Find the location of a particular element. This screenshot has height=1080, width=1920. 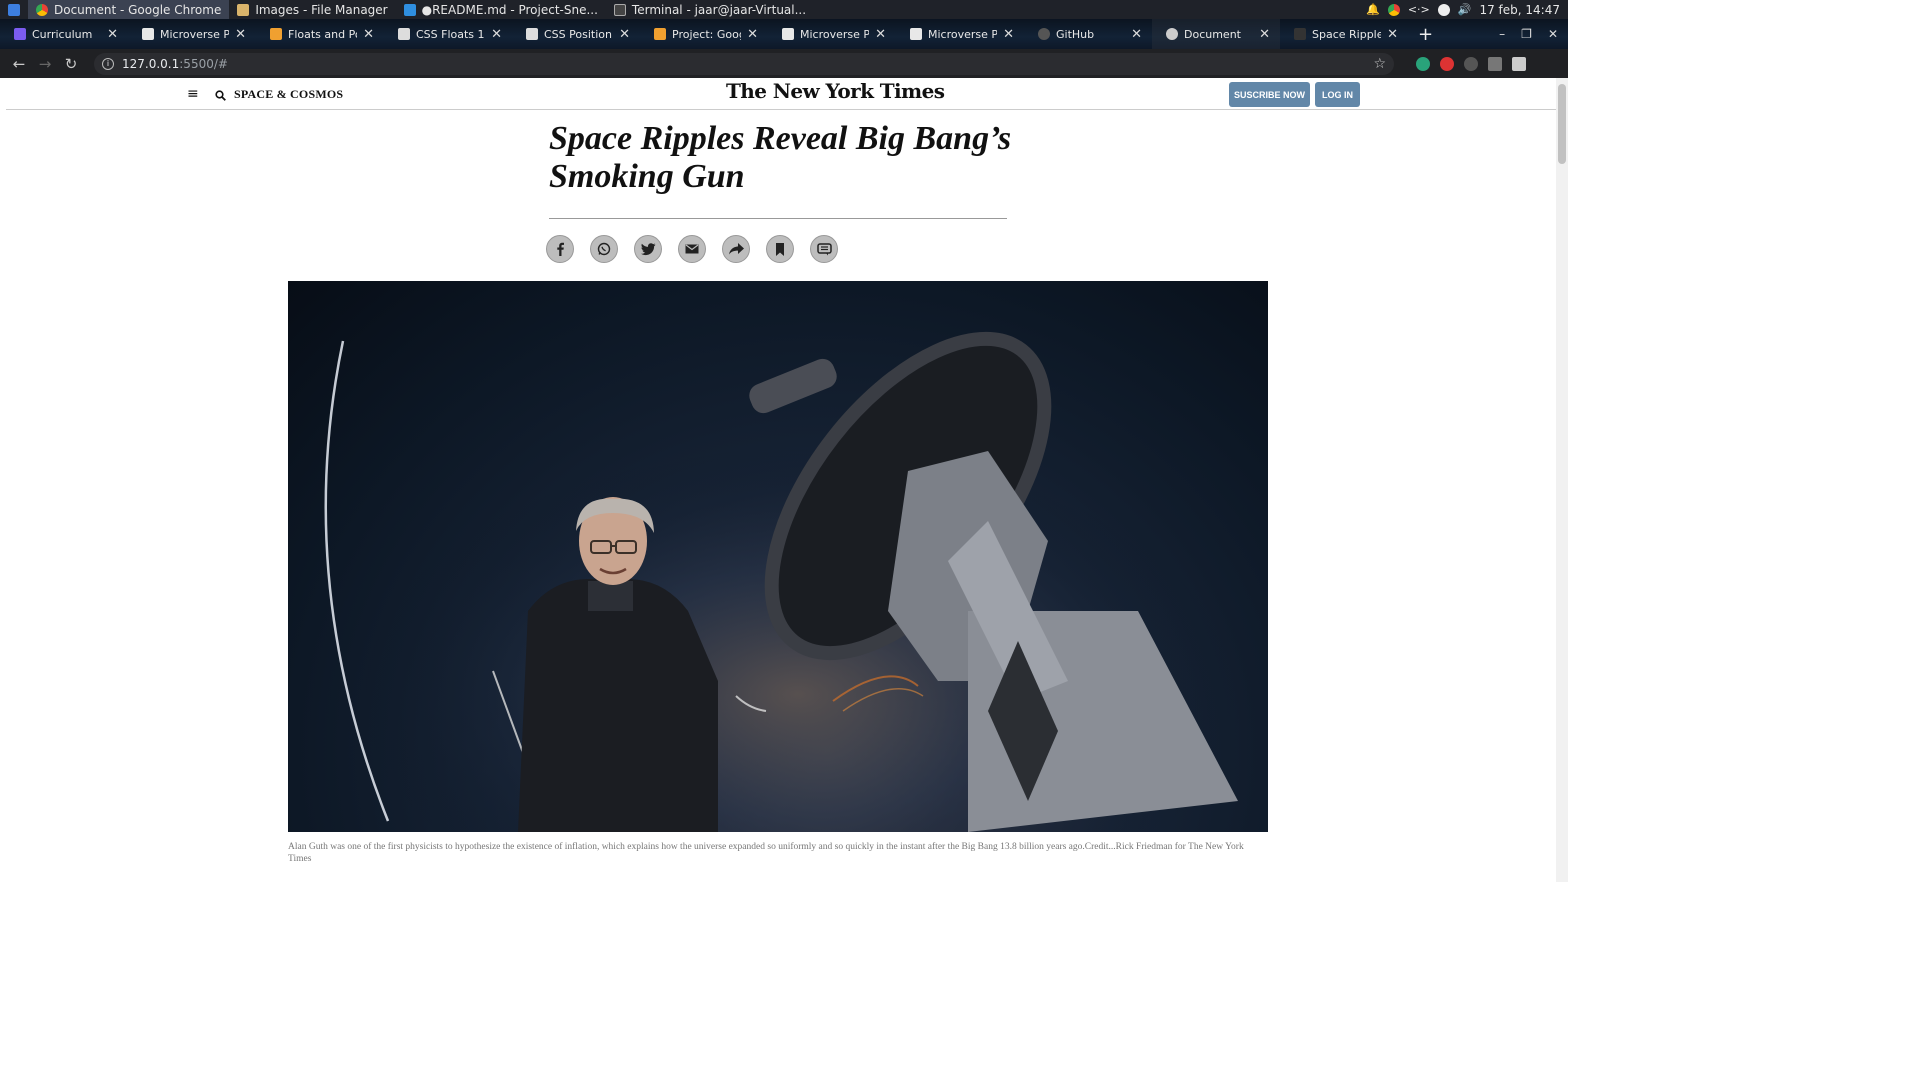

address-bar: i 127.0.0.1:5500/# ☆ is located at coordinates (744, 63).